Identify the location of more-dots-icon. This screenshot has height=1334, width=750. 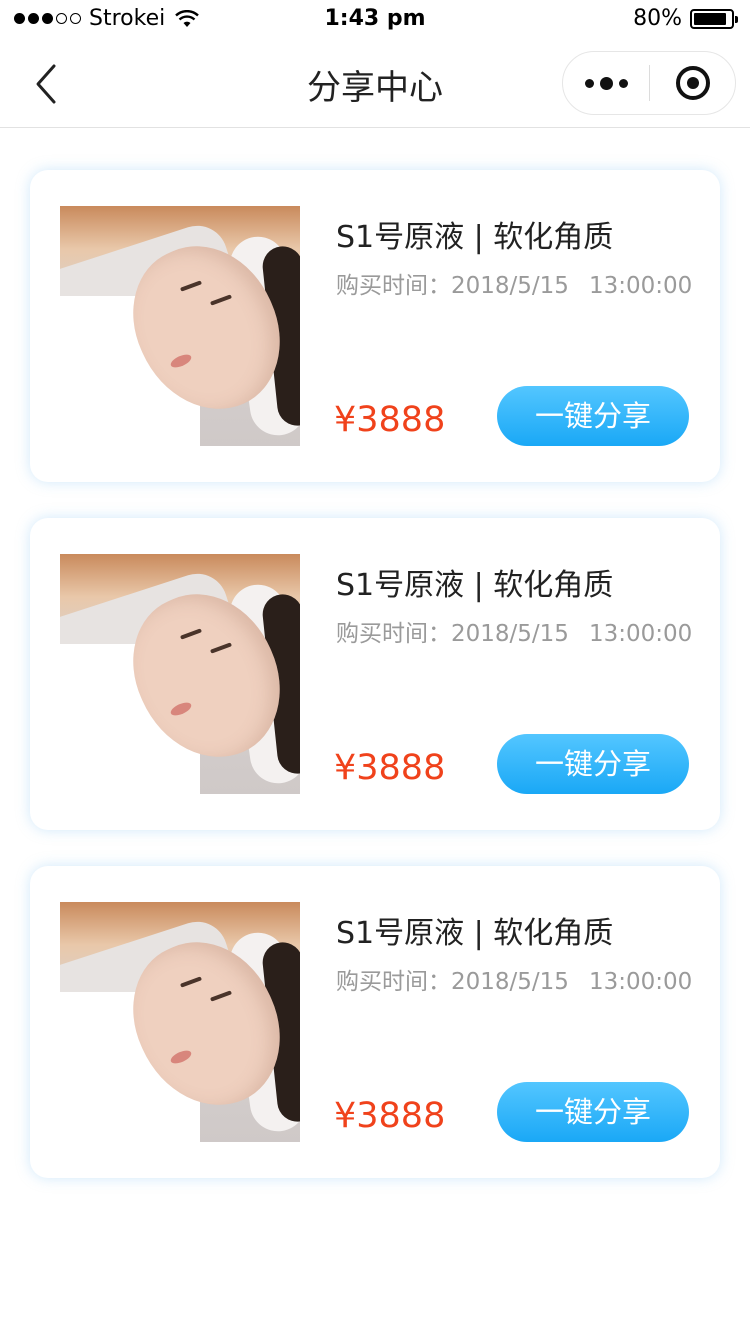
(589, 83).